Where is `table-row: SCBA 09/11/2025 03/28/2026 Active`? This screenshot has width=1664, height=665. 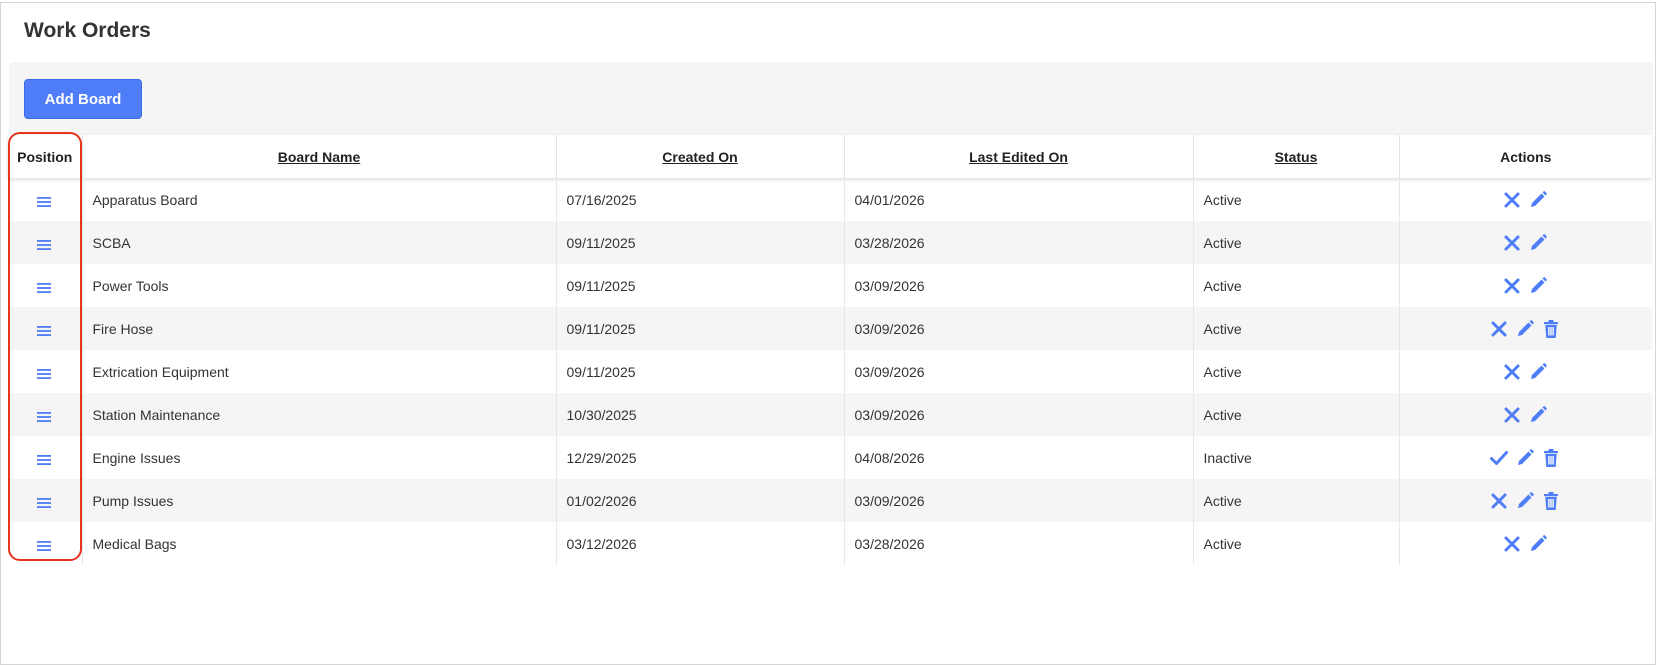 table-row: SCBA 09/11/2025 03/28/2026 Active is located at coordinates (830, 242).